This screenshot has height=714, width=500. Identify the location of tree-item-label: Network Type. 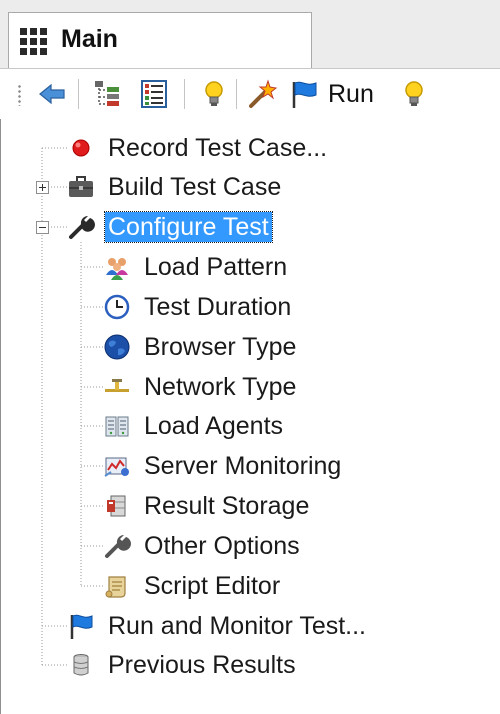
(220, 387).